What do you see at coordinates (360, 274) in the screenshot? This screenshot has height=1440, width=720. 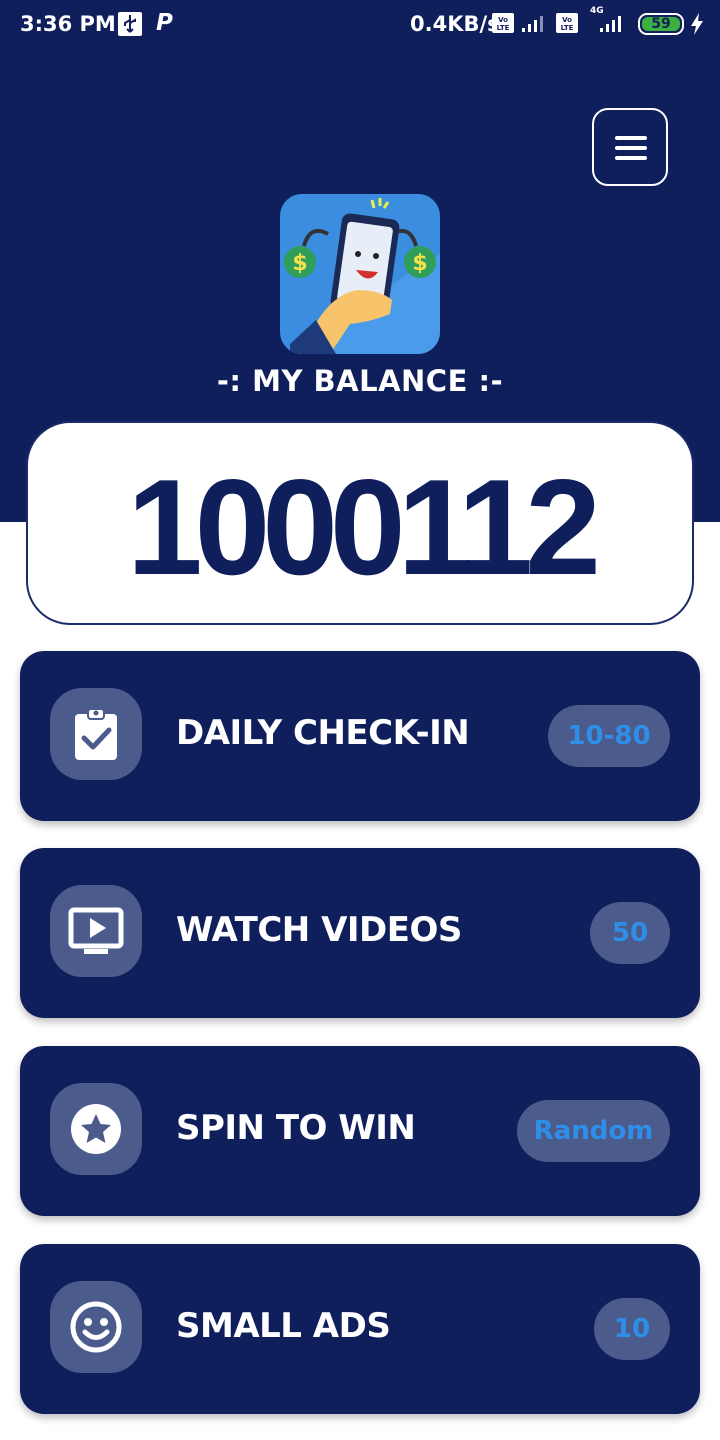 I see `app-logo: $ $` at bounding box center [360, 274].